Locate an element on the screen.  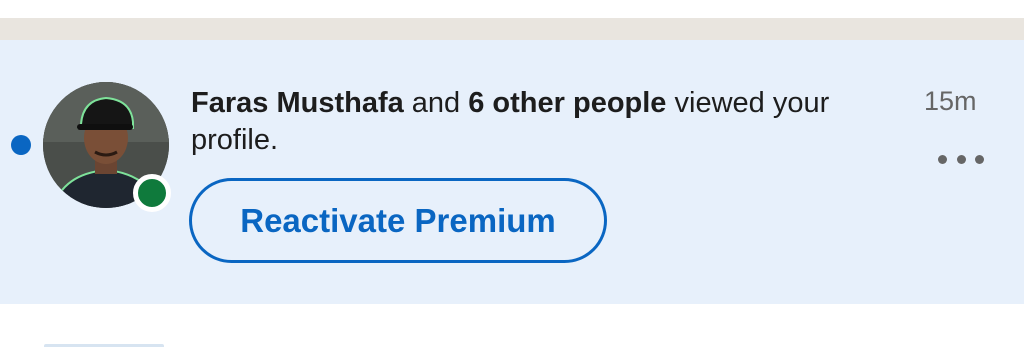
top-spacer is located at coordinates (512, 9).